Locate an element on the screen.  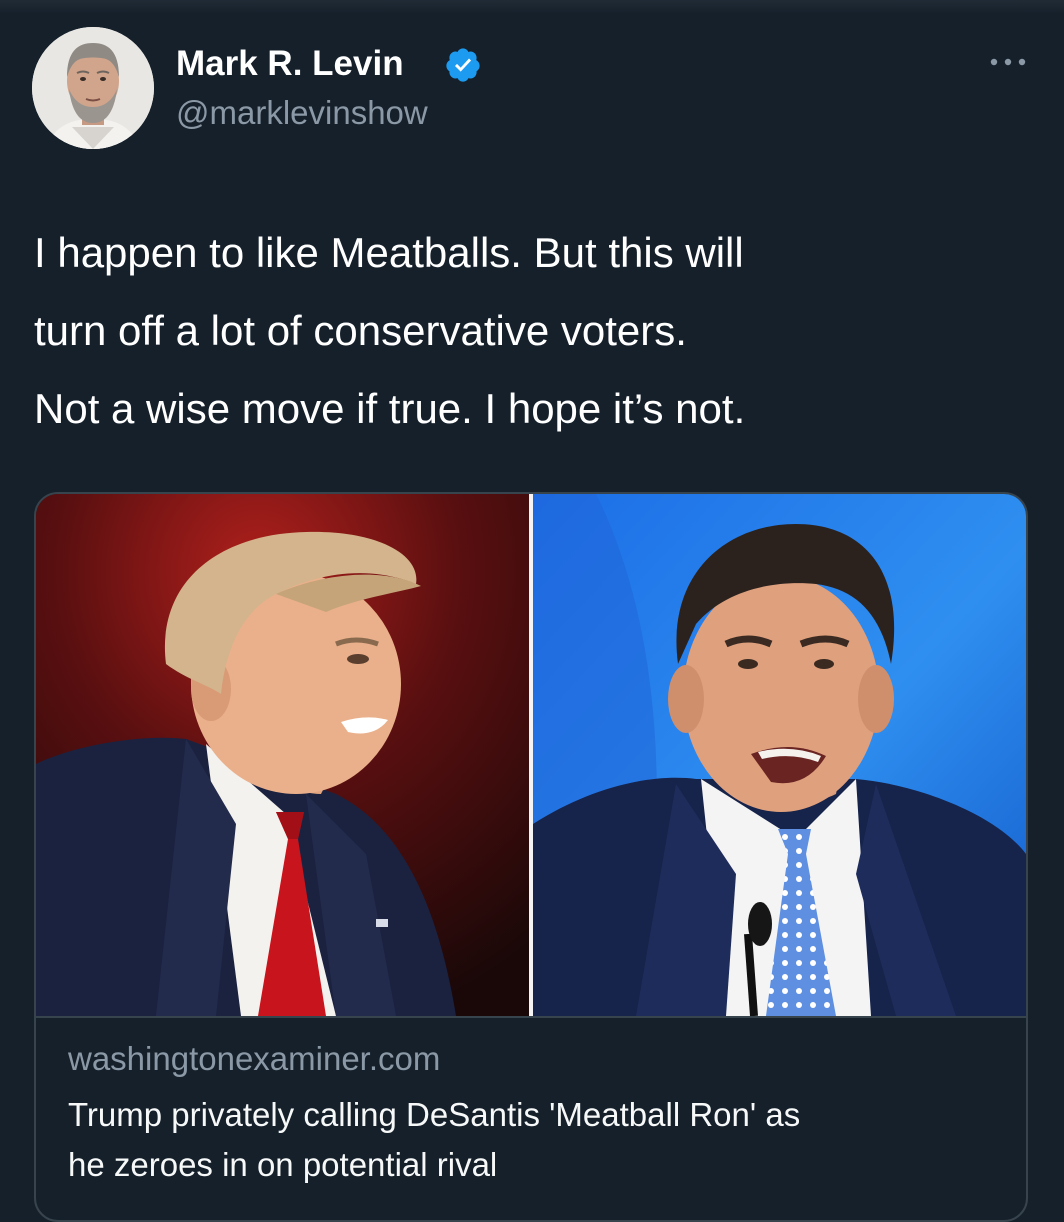
author-handle: @marklevinshow is located at coordinates (302, 113).